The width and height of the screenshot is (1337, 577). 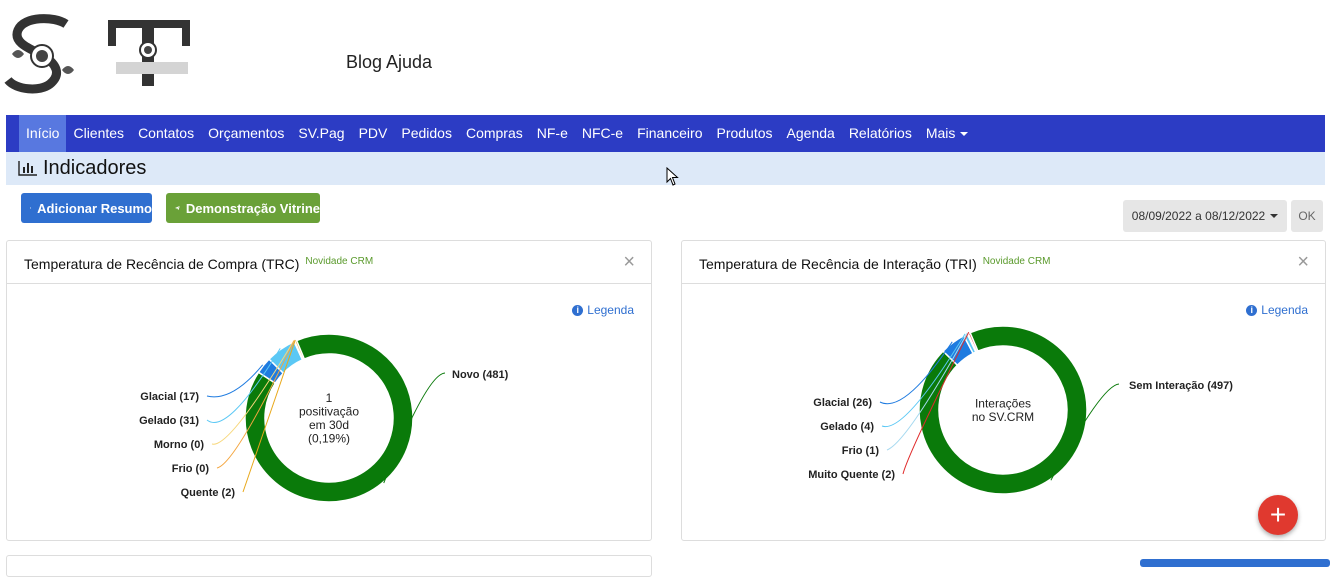 What do you see at coordinates (1278, 515) in the screenshot?
I see `add-floating-button: +` at bounding box center [1278, 515].